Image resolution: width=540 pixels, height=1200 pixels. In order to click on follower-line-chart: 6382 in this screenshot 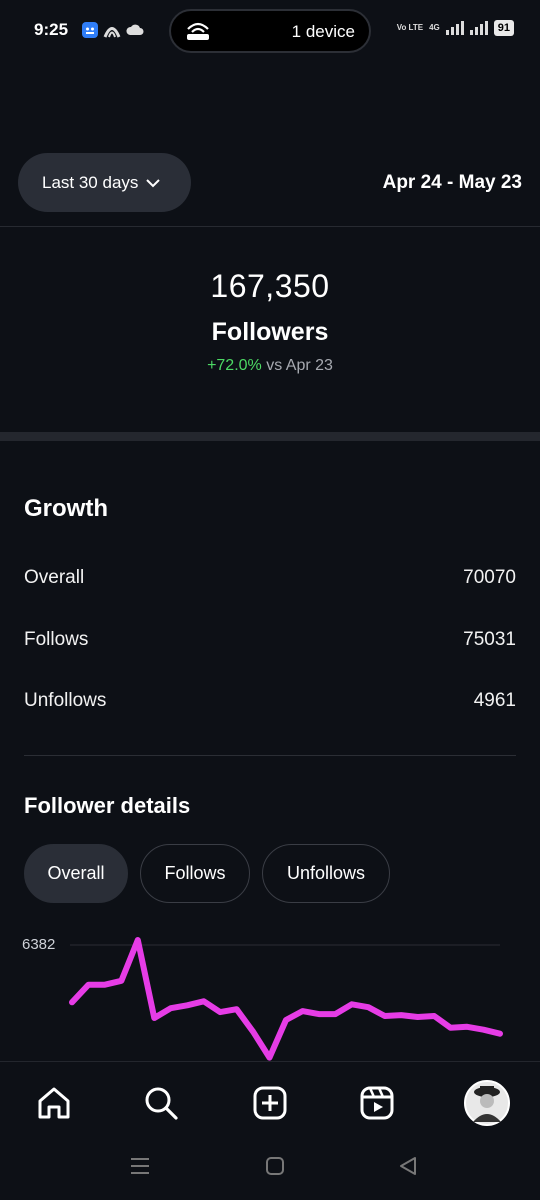, I will do `click(270, 993)`.